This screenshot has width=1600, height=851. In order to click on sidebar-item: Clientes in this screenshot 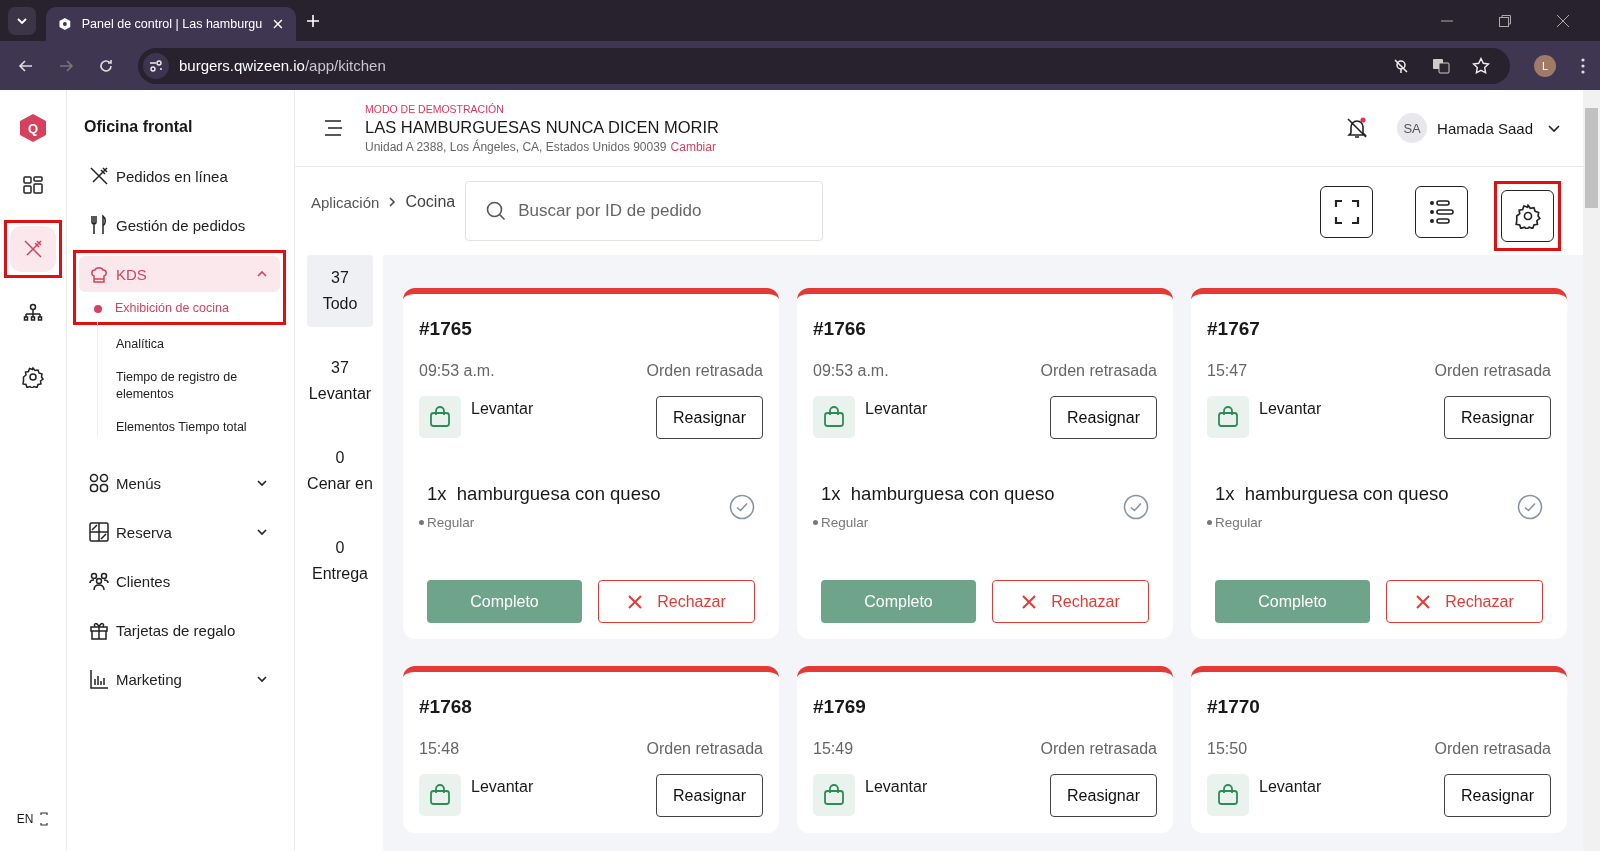, I will do `click(179, 581)`.